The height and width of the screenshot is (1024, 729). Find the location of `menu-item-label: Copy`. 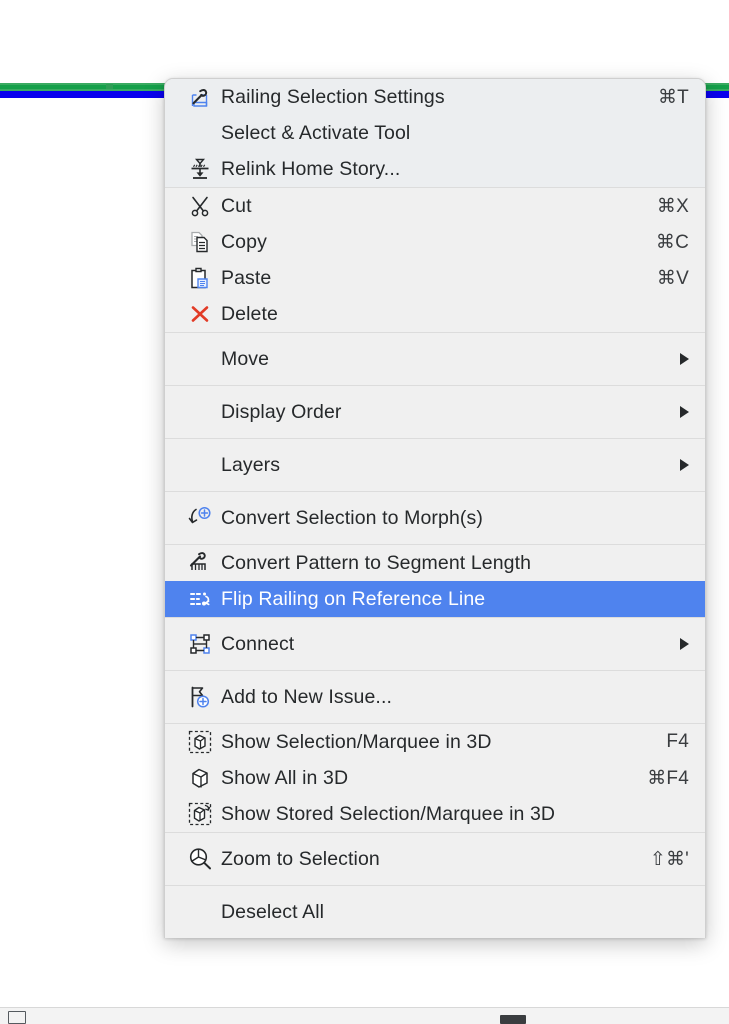

menu-item-label: Copy is located at coordinates (244, 241).